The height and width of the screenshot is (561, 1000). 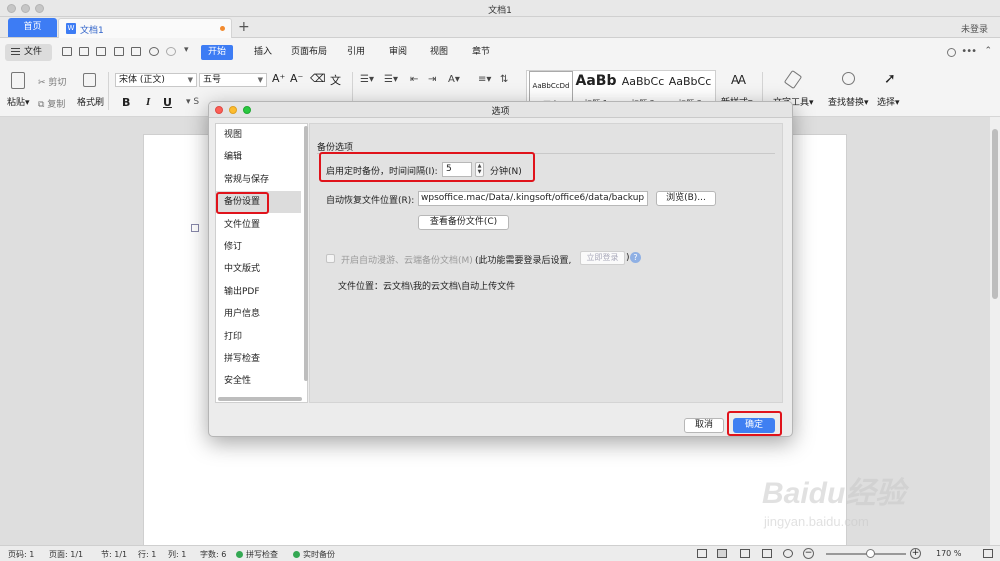 What do you see at coordinates (145, 28) in the screenshot?
I see `tab-document: W 文档1` at bounding box center [145, 28].